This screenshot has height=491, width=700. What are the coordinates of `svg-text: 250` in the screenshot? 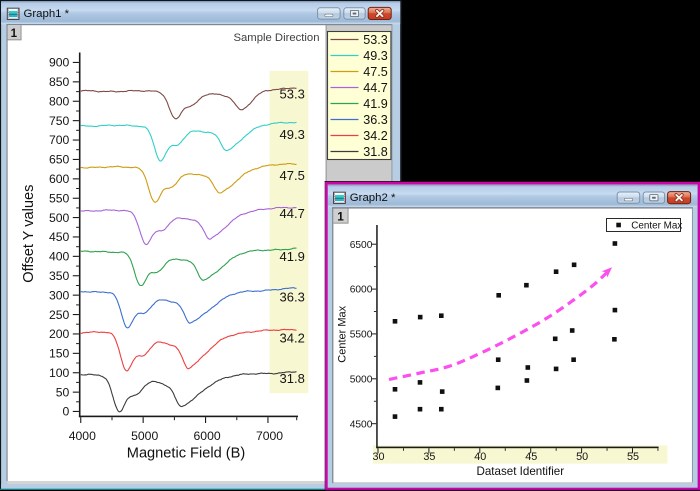 It's located at (59, 315).